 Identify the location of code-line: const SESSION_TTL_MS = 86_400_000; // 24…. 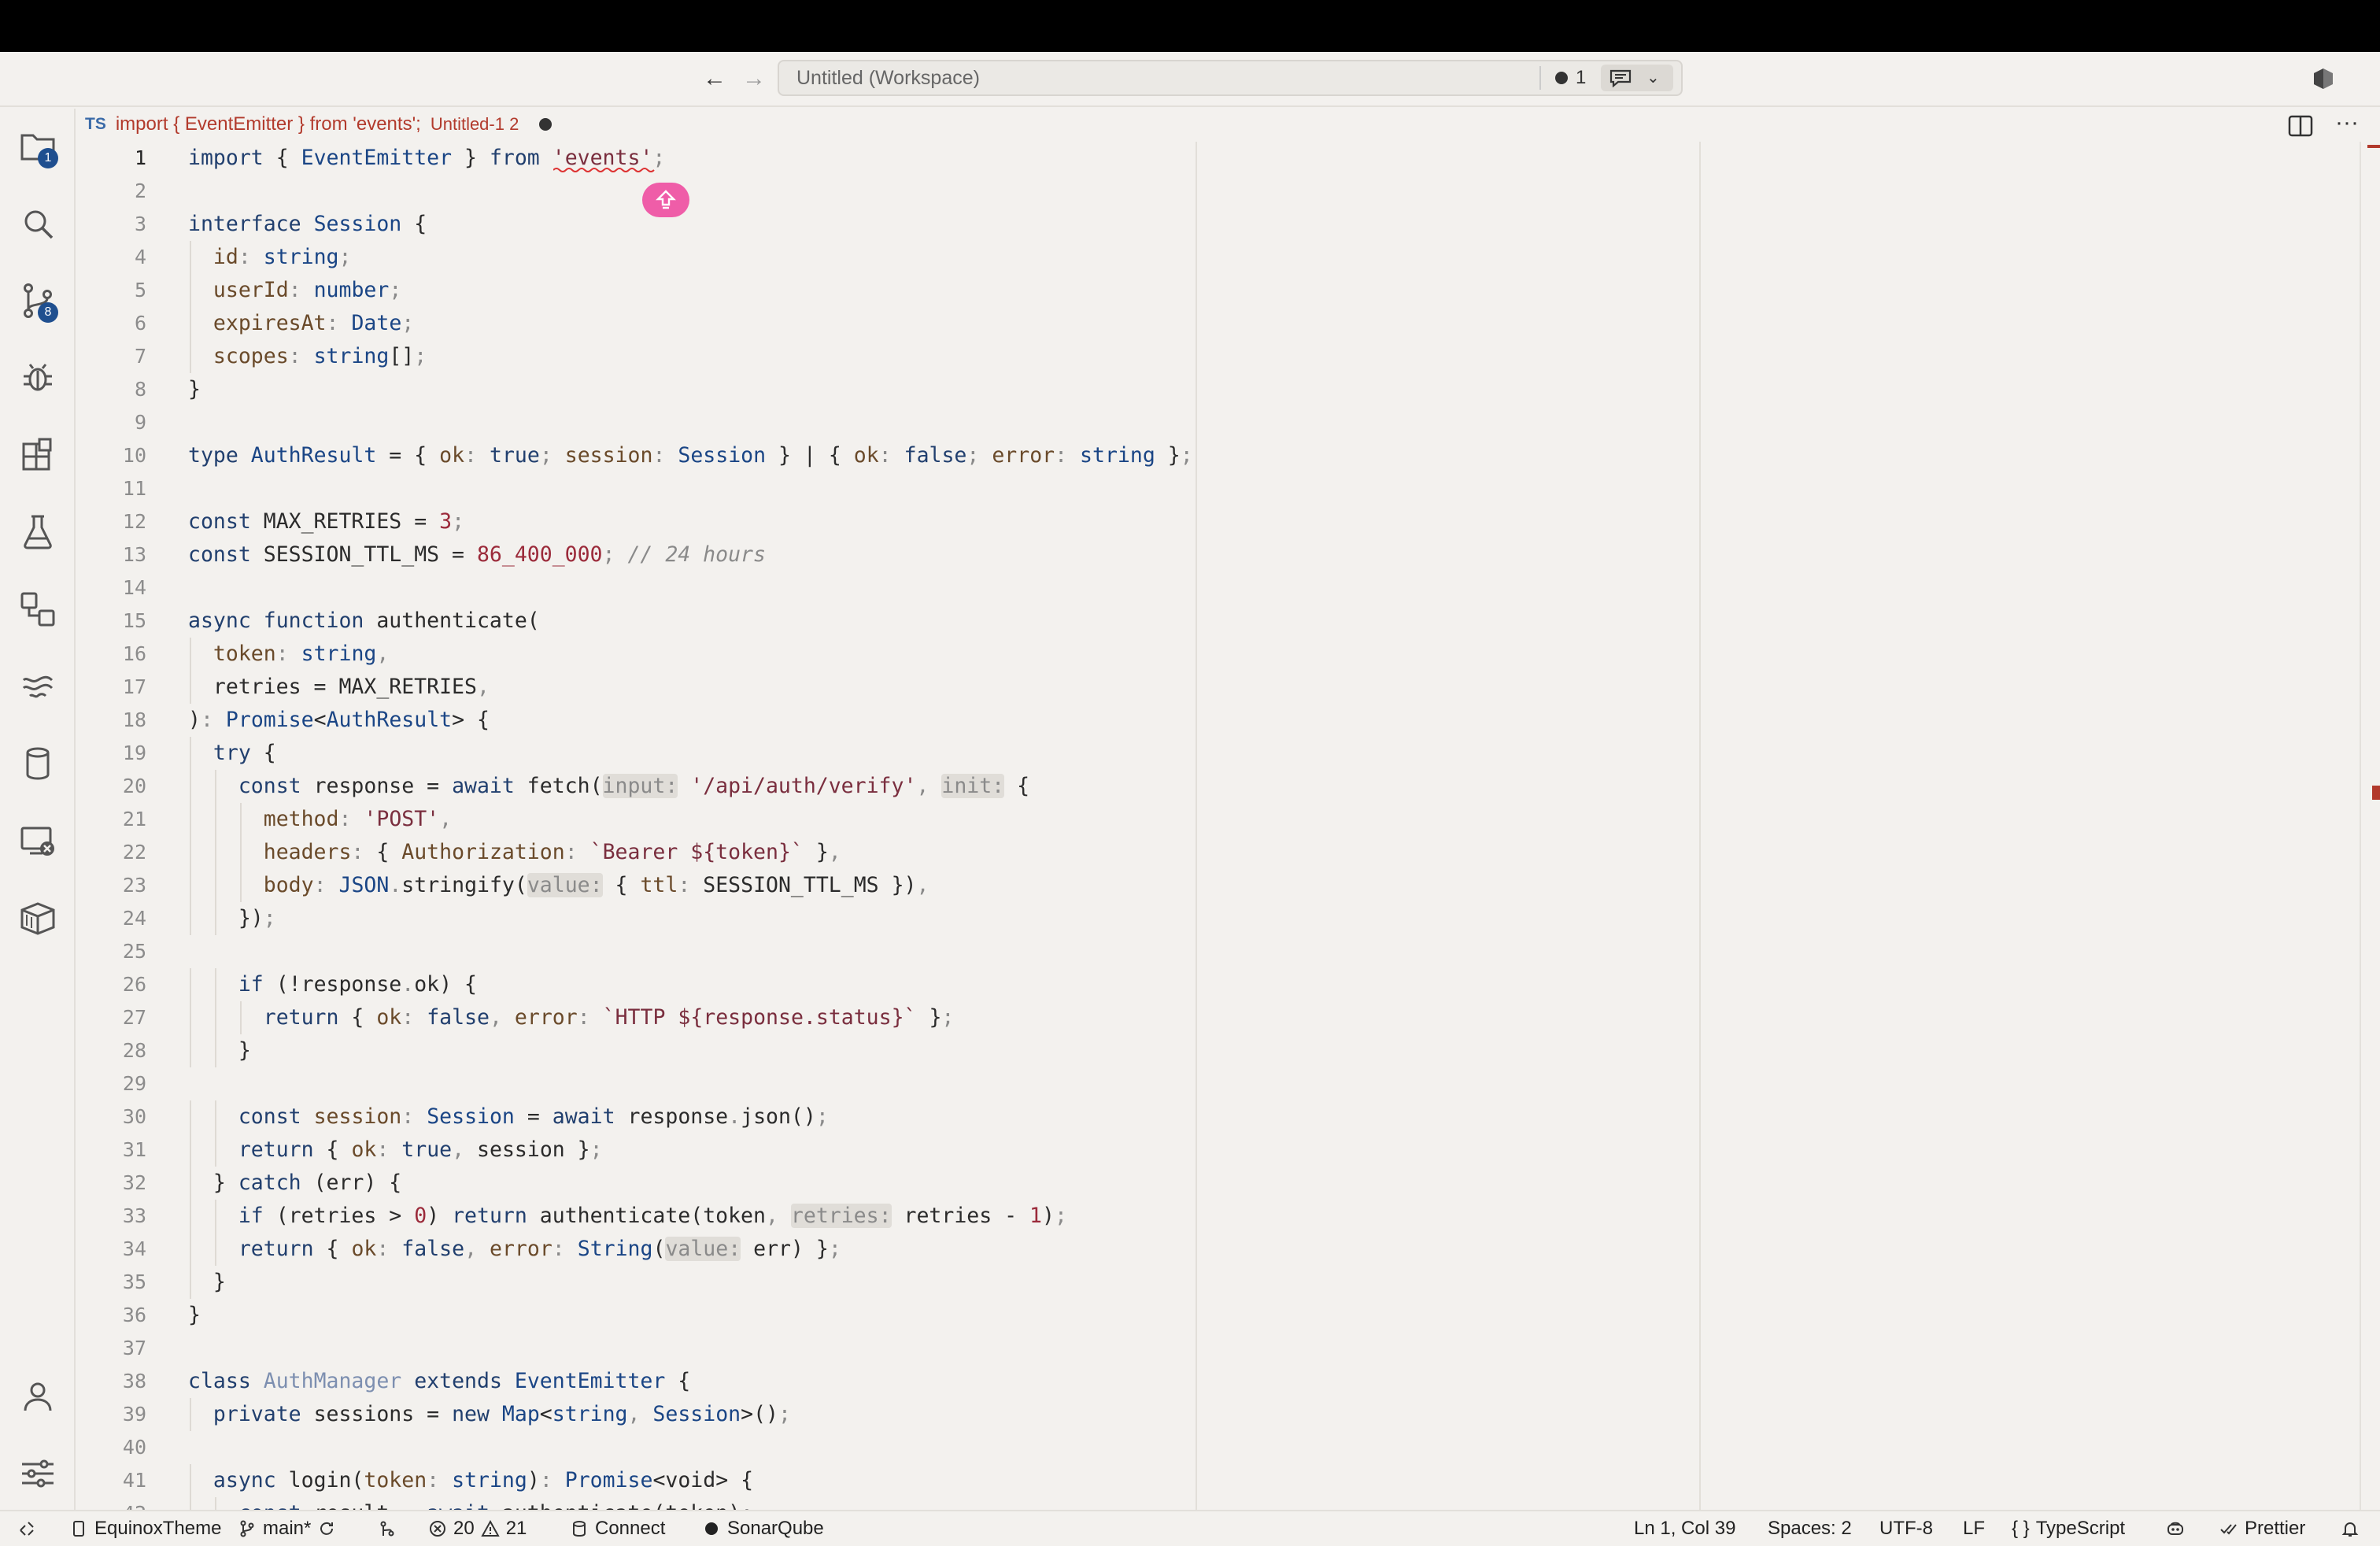
(477, 554).